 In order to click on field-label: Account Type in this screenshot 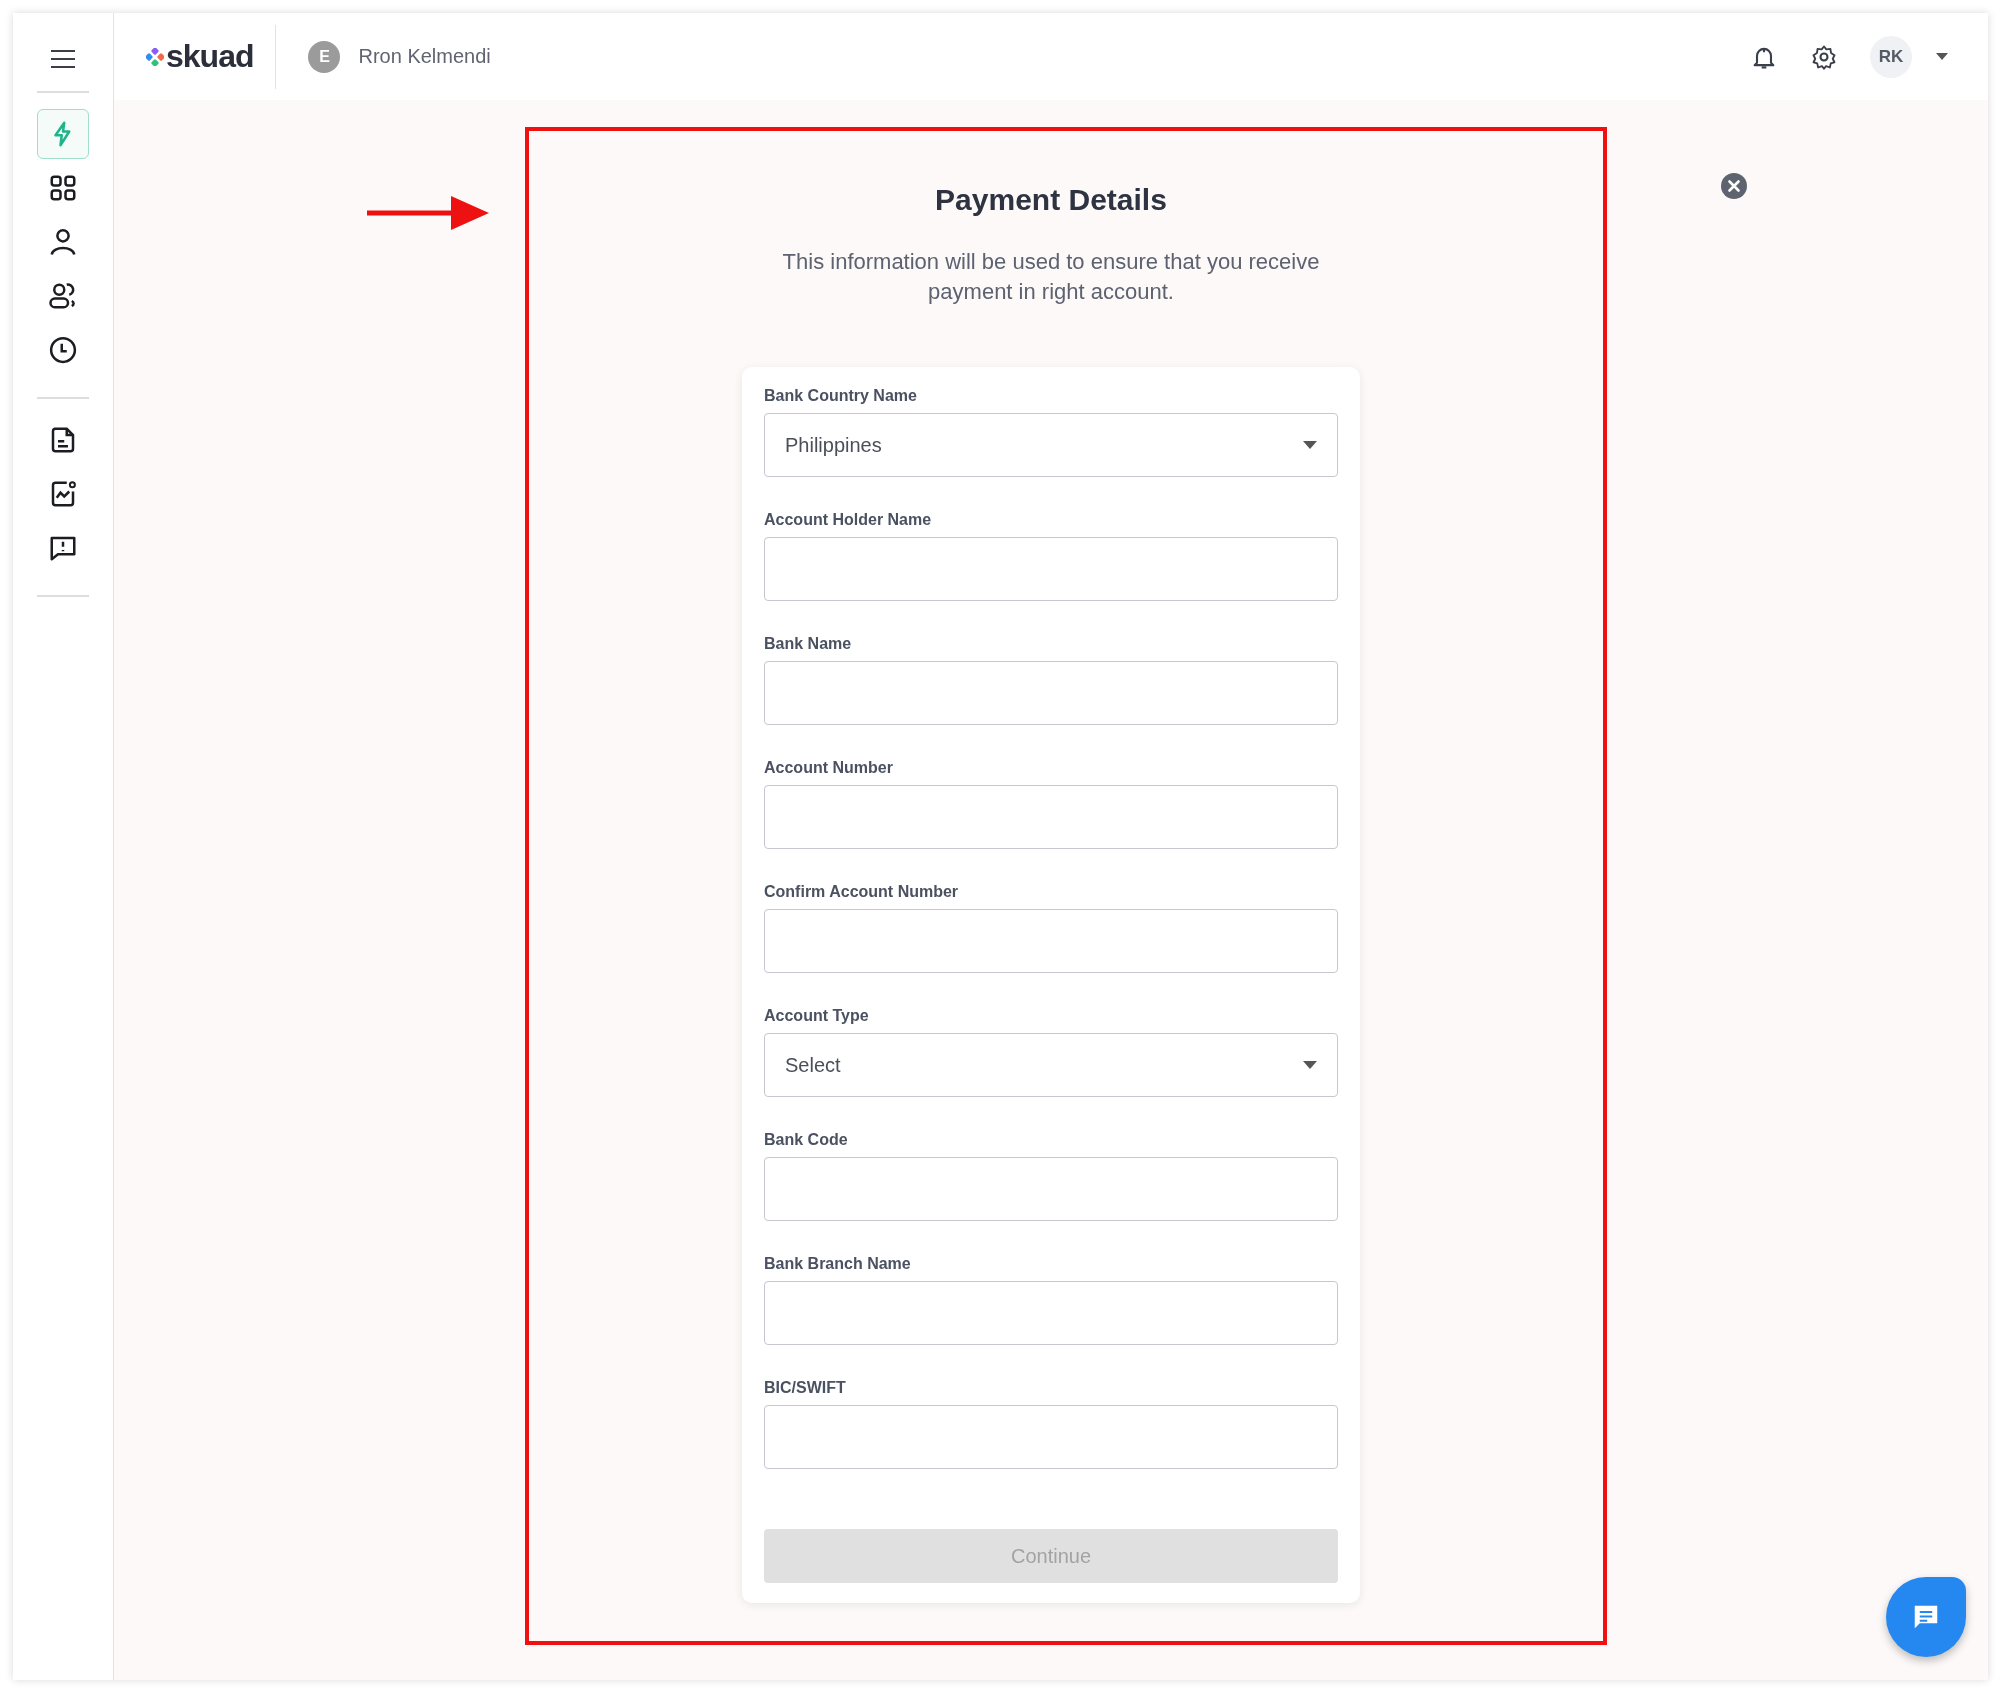, I will do `click(817, 1016)`.